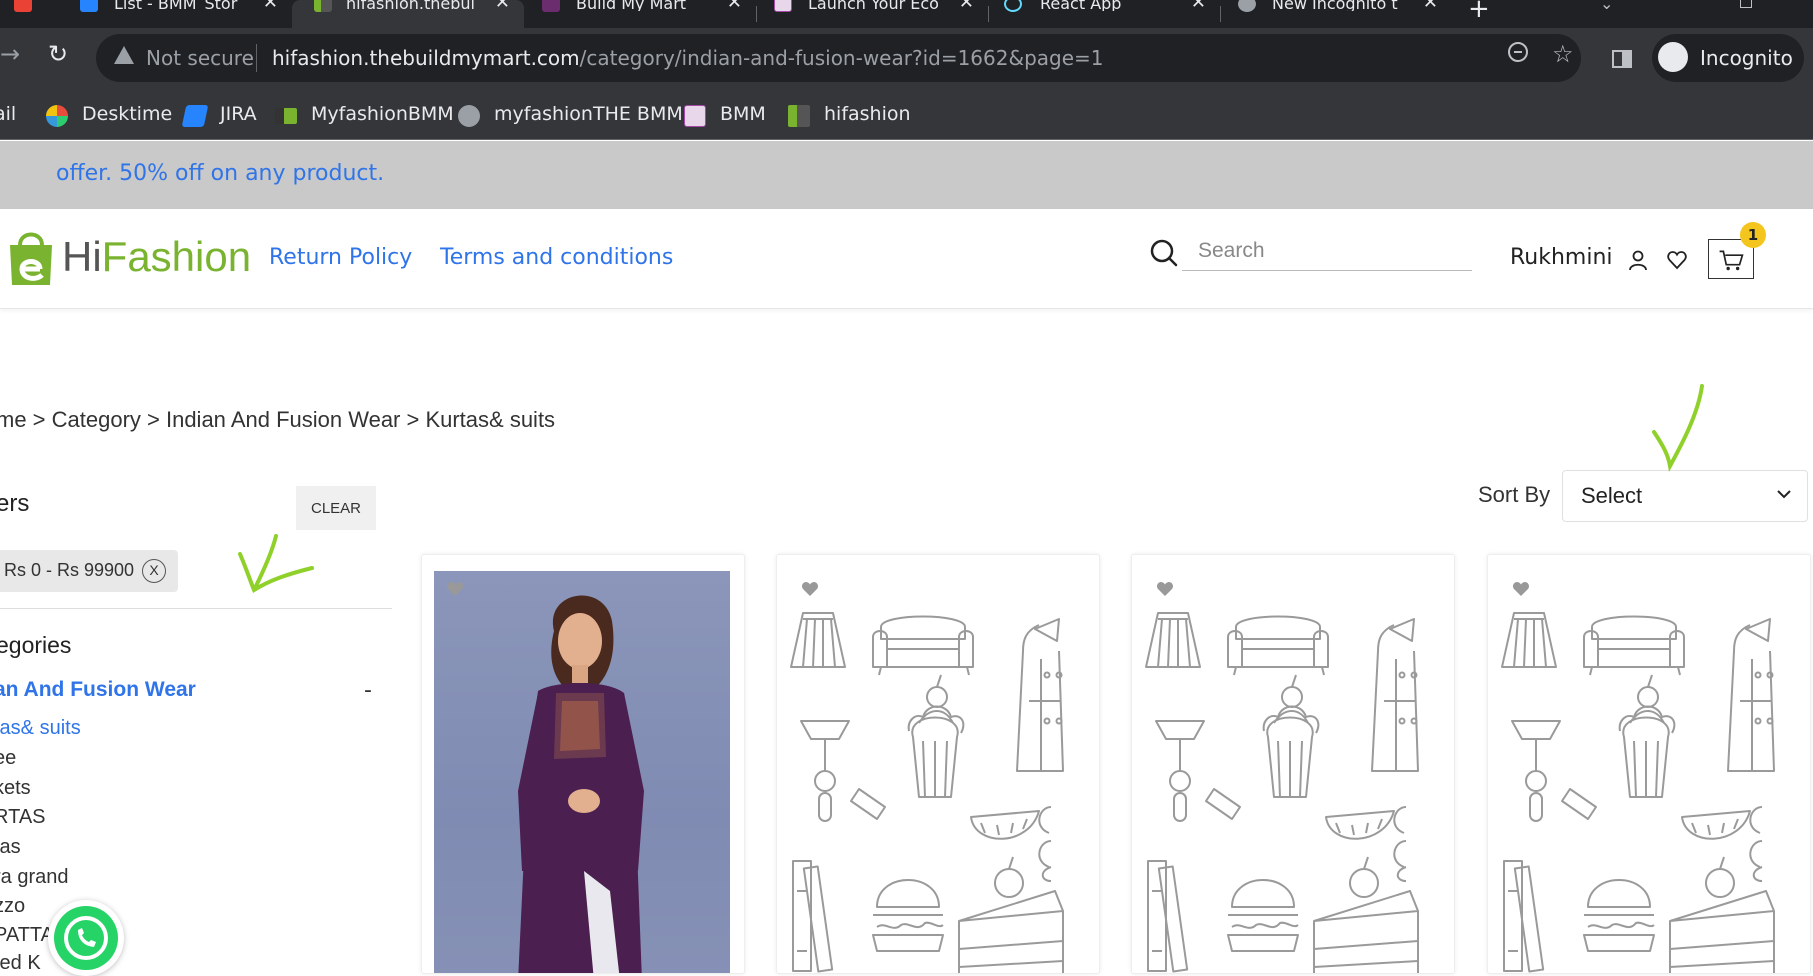  Describe the element at coordinates (10, 54) in the screenshot. I see `forward-arrow-icon: →` at that location.